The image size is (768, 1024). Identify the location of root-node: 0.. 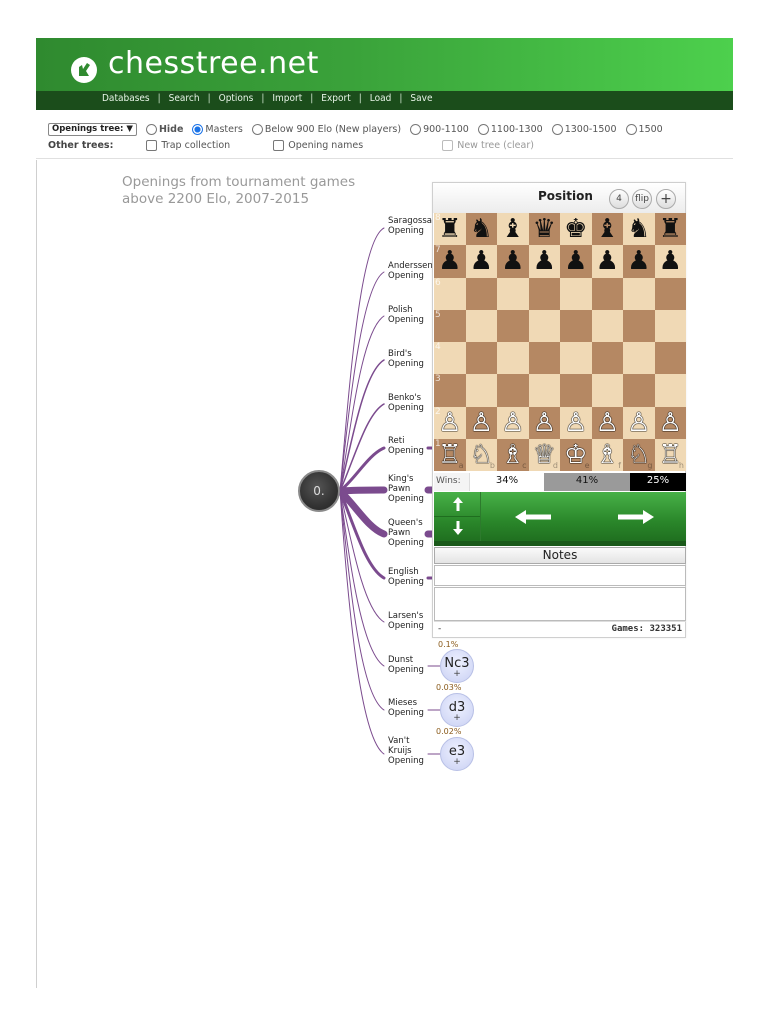
(319, 491).